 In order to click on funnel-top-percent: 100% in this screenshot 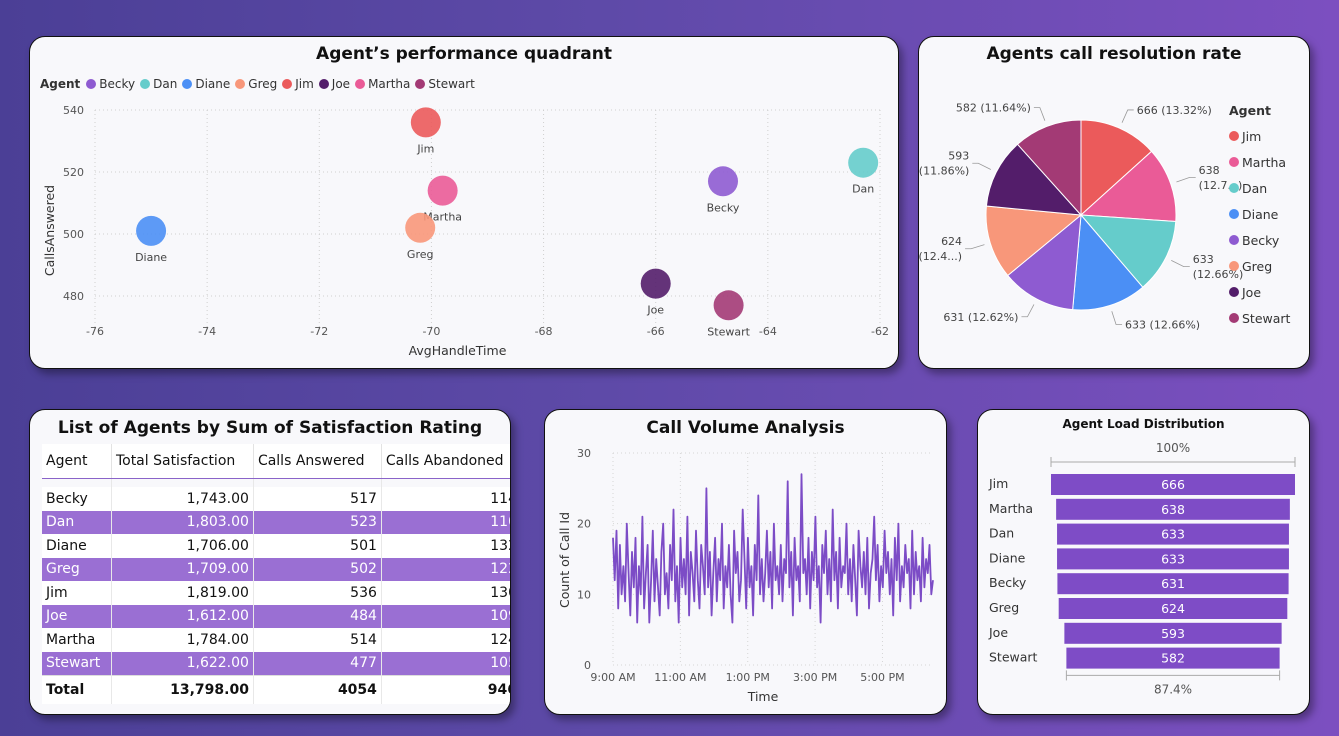, I will do `click(1173, 448)`.